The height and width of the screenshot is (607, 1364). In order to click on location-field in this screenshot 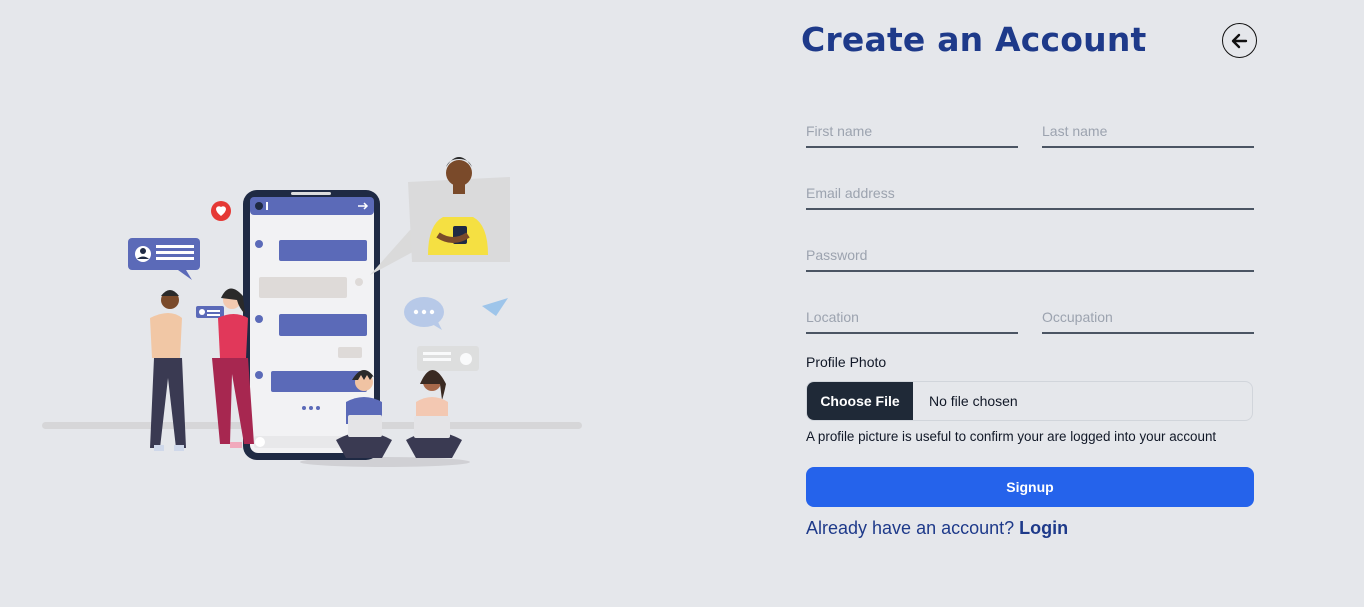, I will do `click(912, 314)`.